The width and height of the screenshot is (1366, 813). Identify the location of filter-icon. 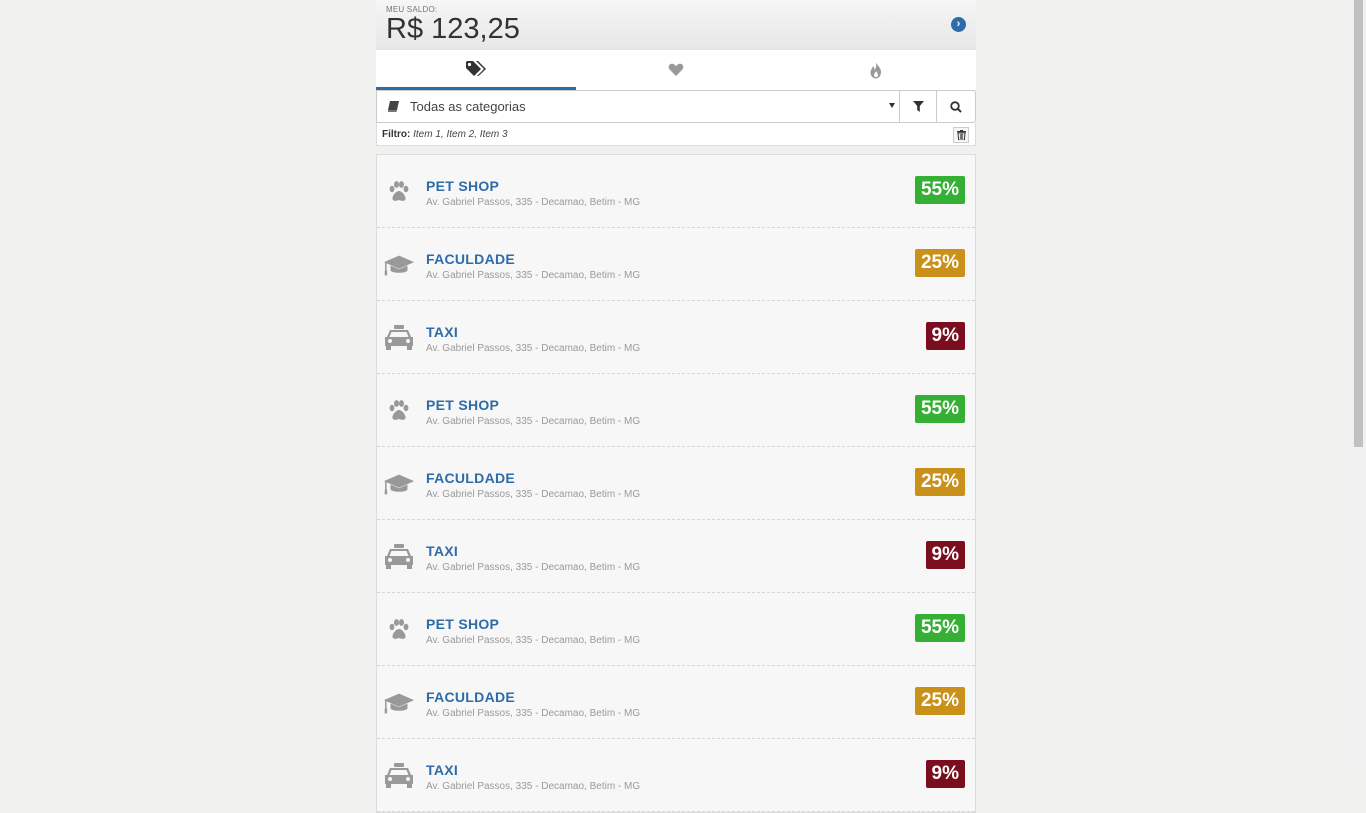
(918, 106).